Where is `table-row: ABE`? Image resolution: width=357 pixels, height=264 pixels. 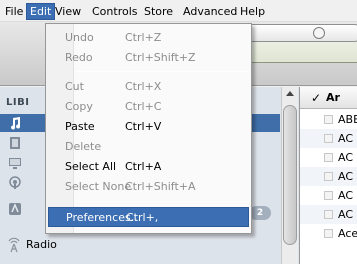
table-row: ABE is located at coordinates (328, 119).